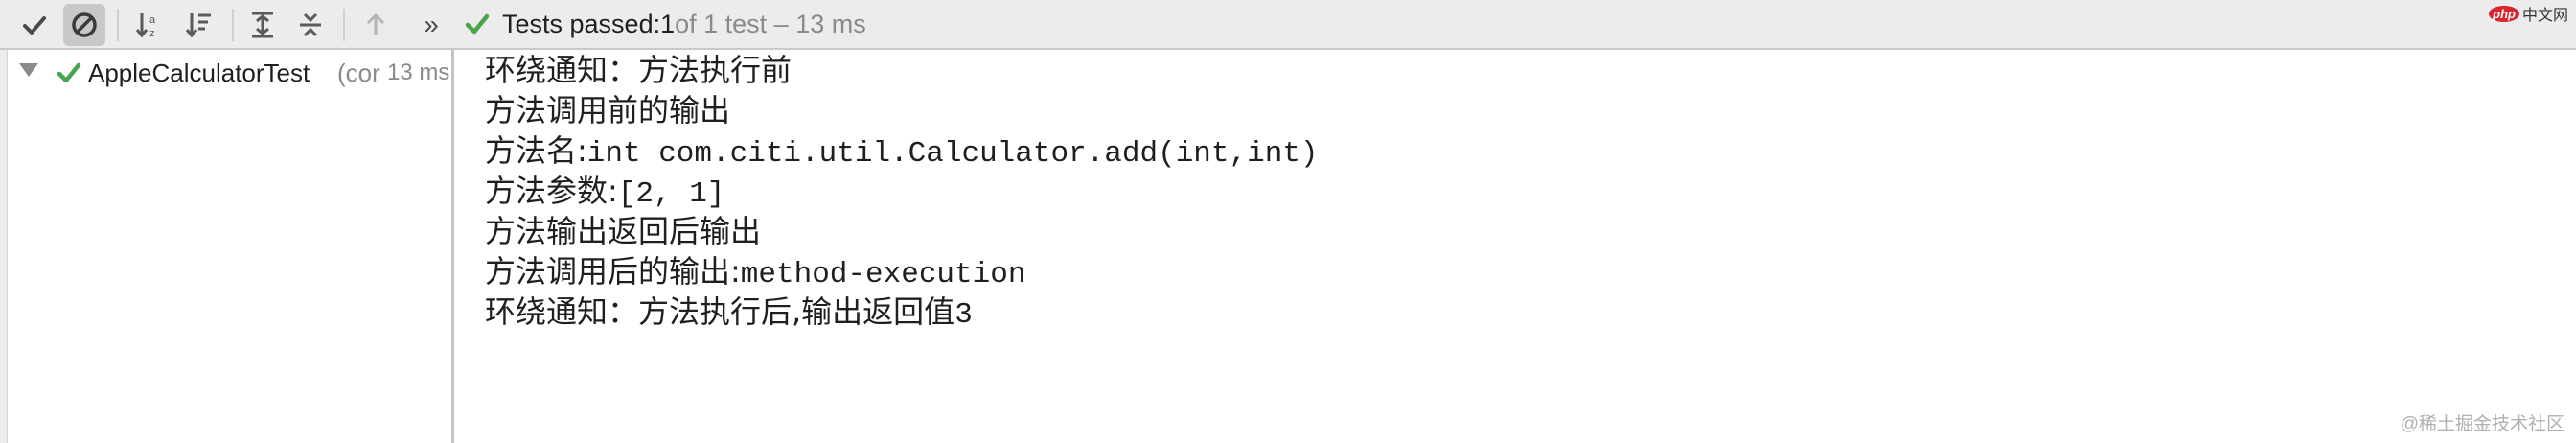 The image size is (2576, 443). Describe the element at coordinates (199, 72) in the screenshot. I see `test-class-name: AppleCalculatorTest` at that location.